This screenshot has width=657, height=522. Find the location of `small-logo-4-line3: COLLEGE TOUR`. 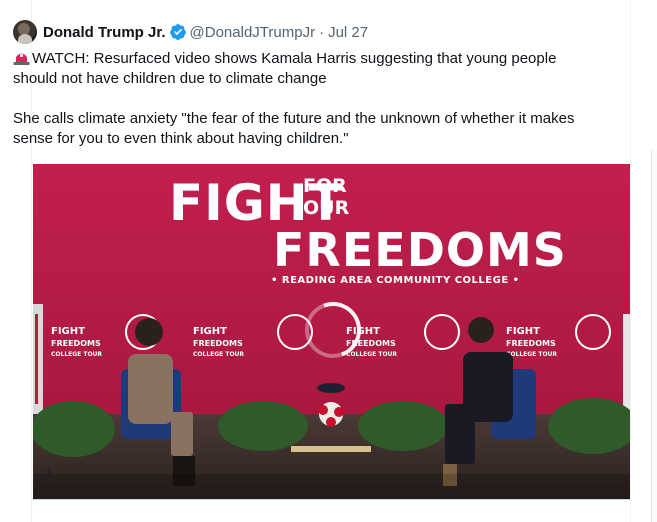

small-logo-4-line3: COLLEGE TOUR is located at coordinates (531, 354).